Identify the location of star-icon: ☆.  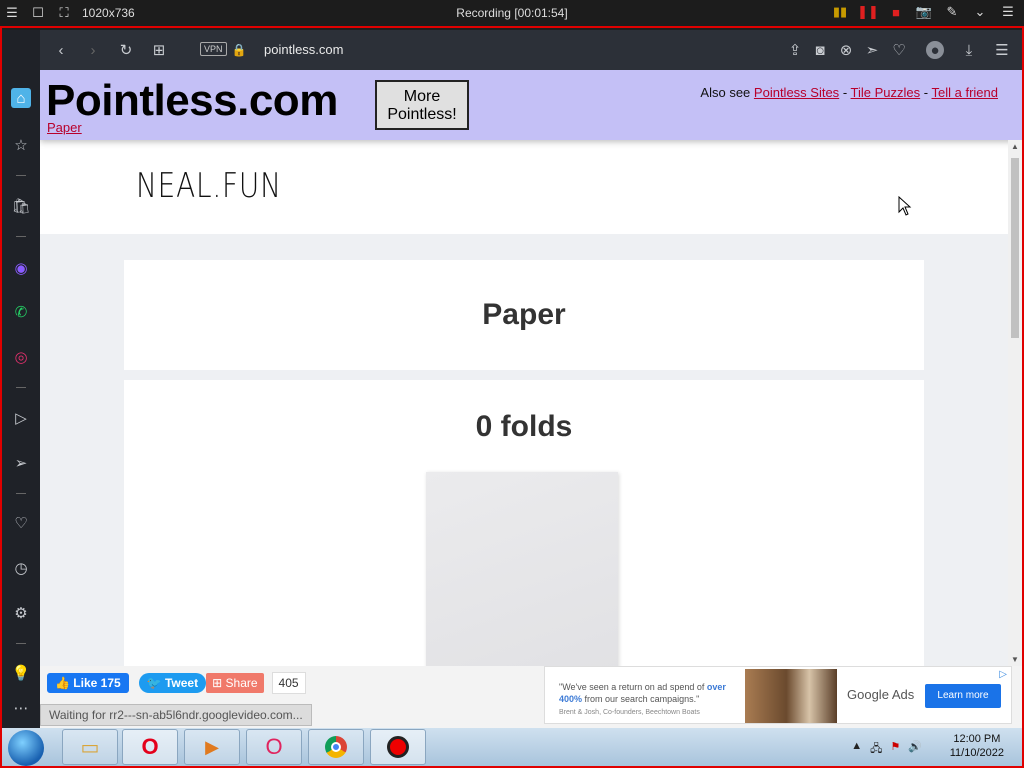
(21, 145).